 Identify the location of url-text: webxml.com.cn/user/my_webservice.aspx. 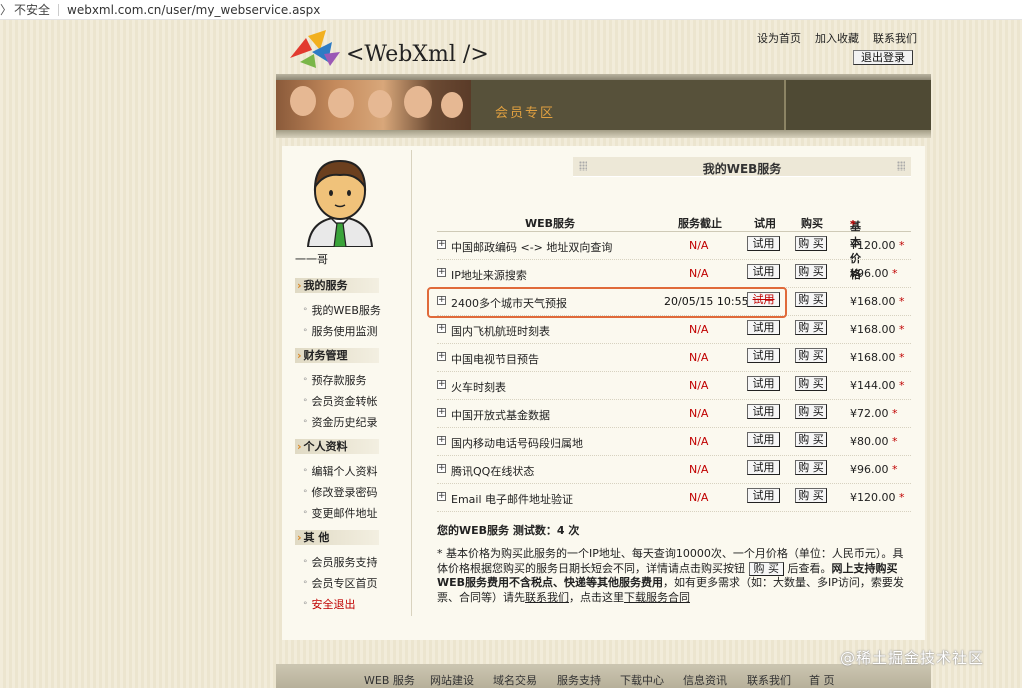
(193, 10).